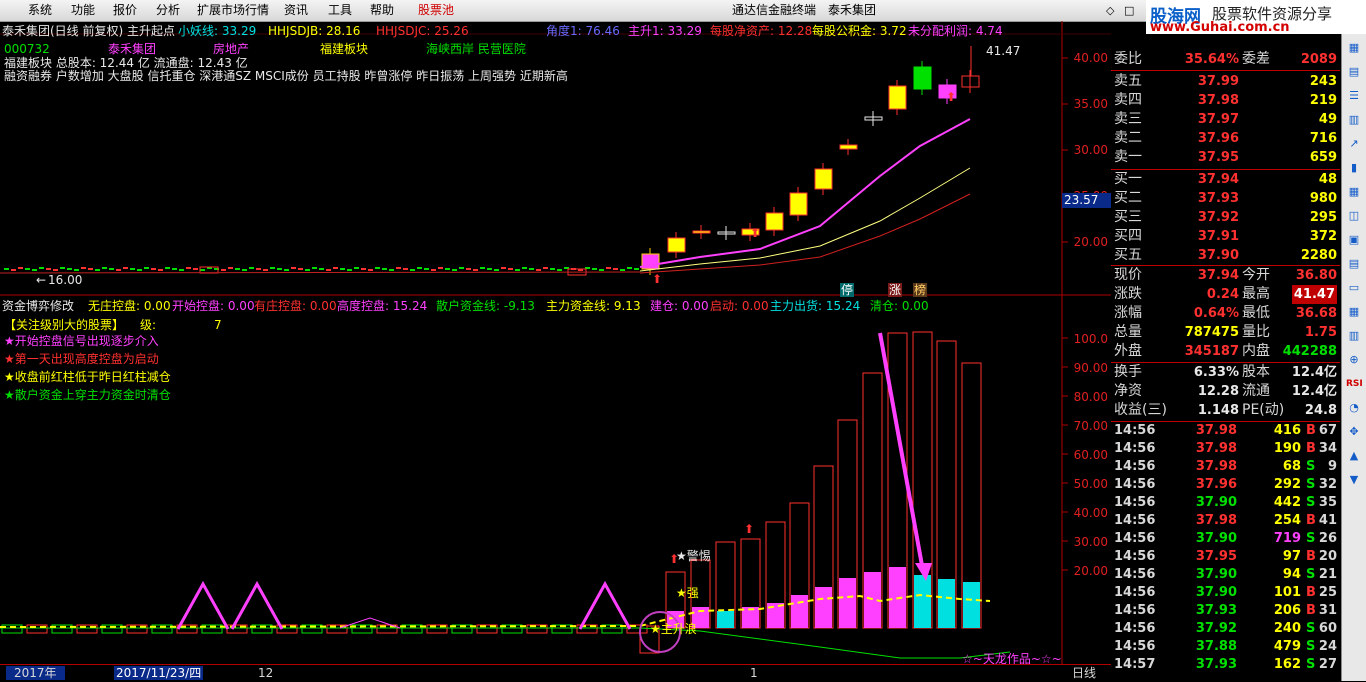  Describe the element at coordinates (1320, 332) in the screenshot. I see `stat-value: 1.75` at that location.